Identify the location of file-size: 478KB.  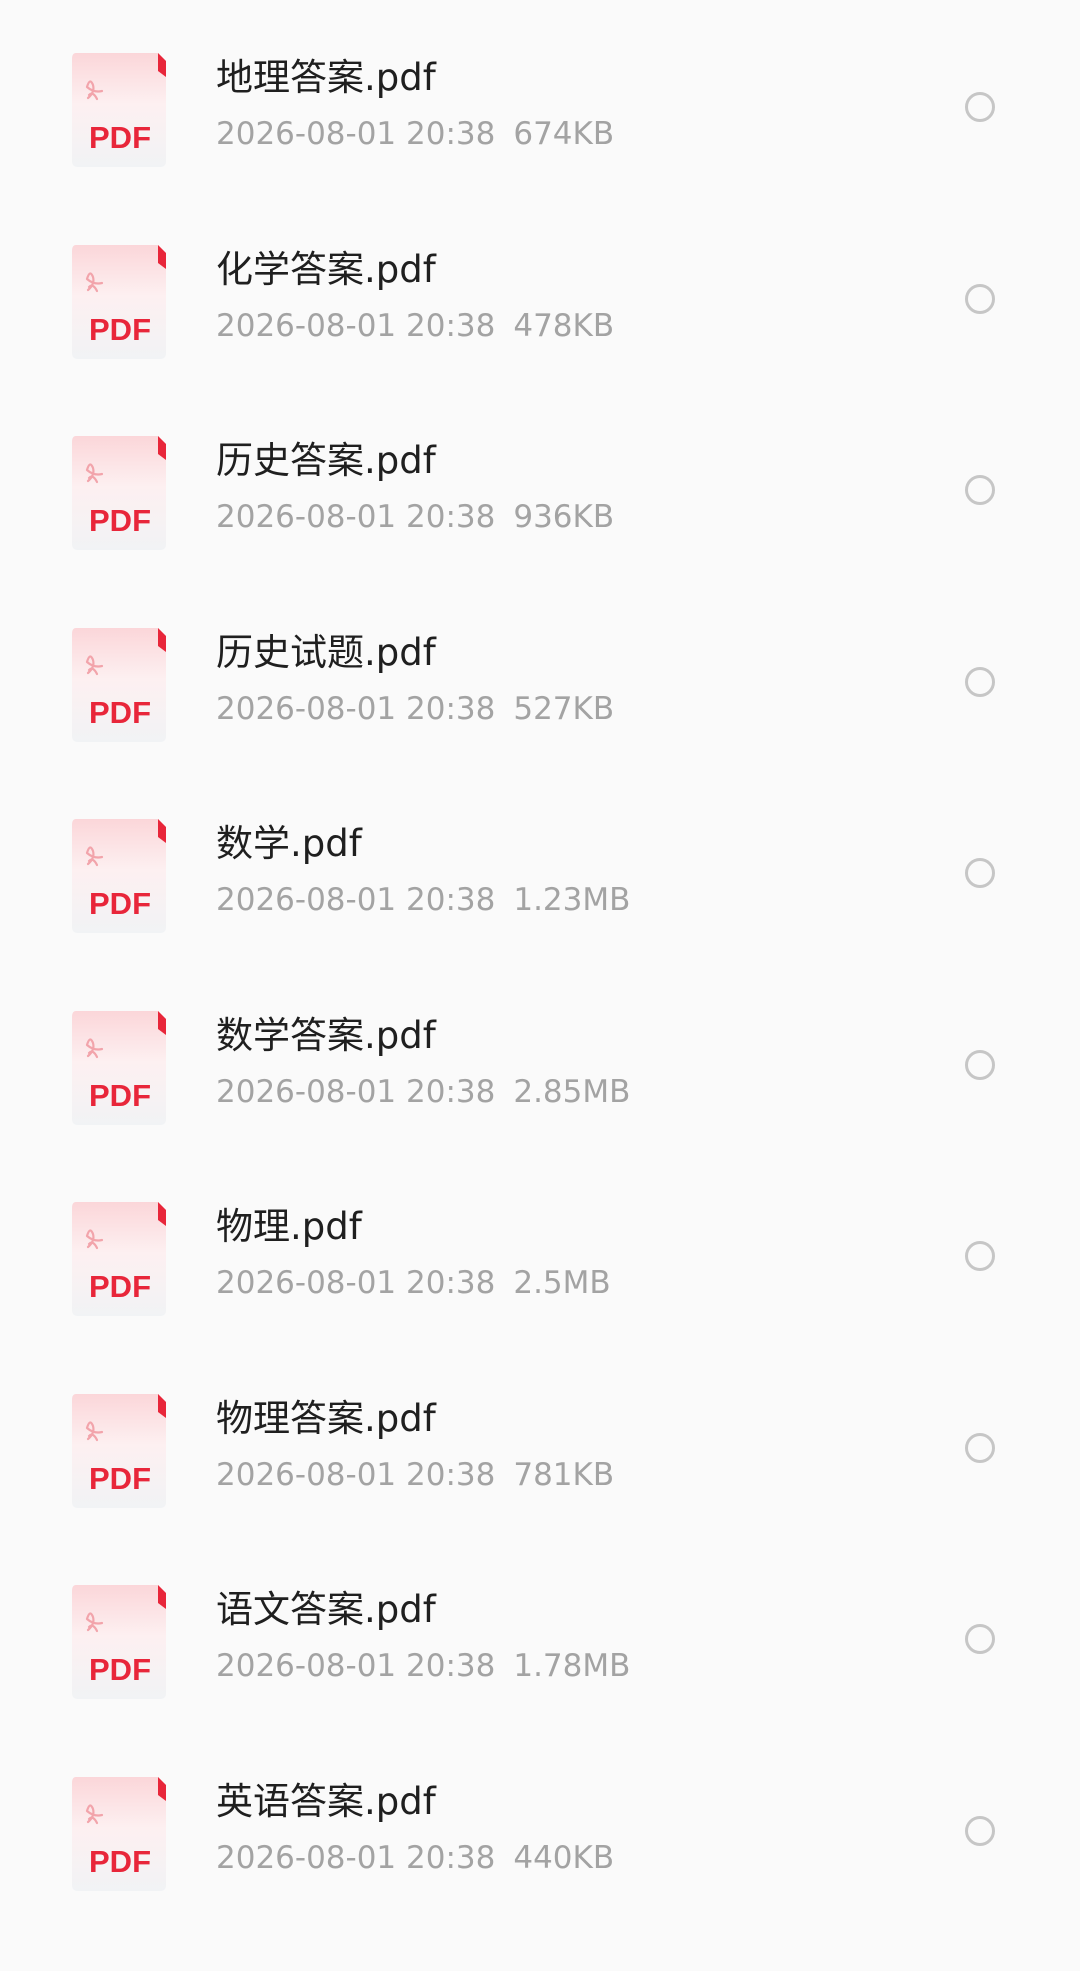
(564, 326).